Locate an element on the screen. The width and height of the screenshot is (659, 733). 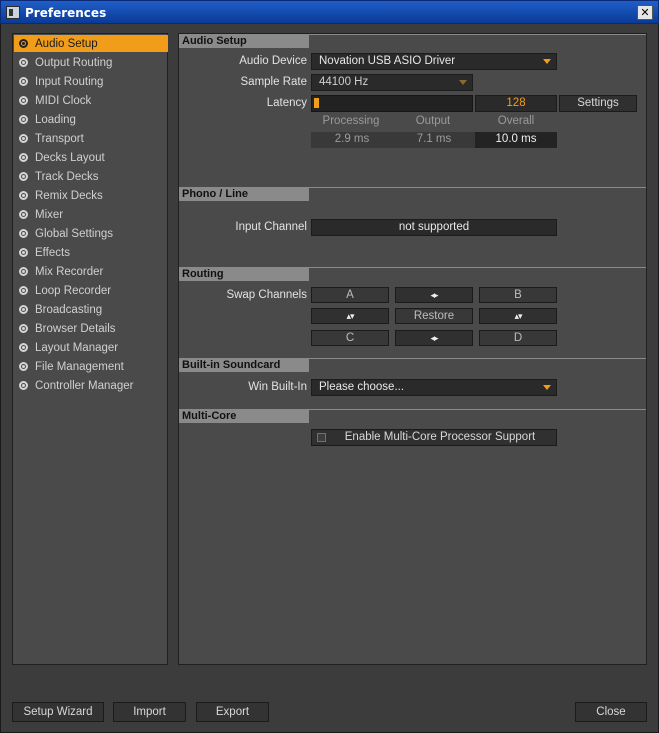
app-icon is located at coordinates (13, 12).